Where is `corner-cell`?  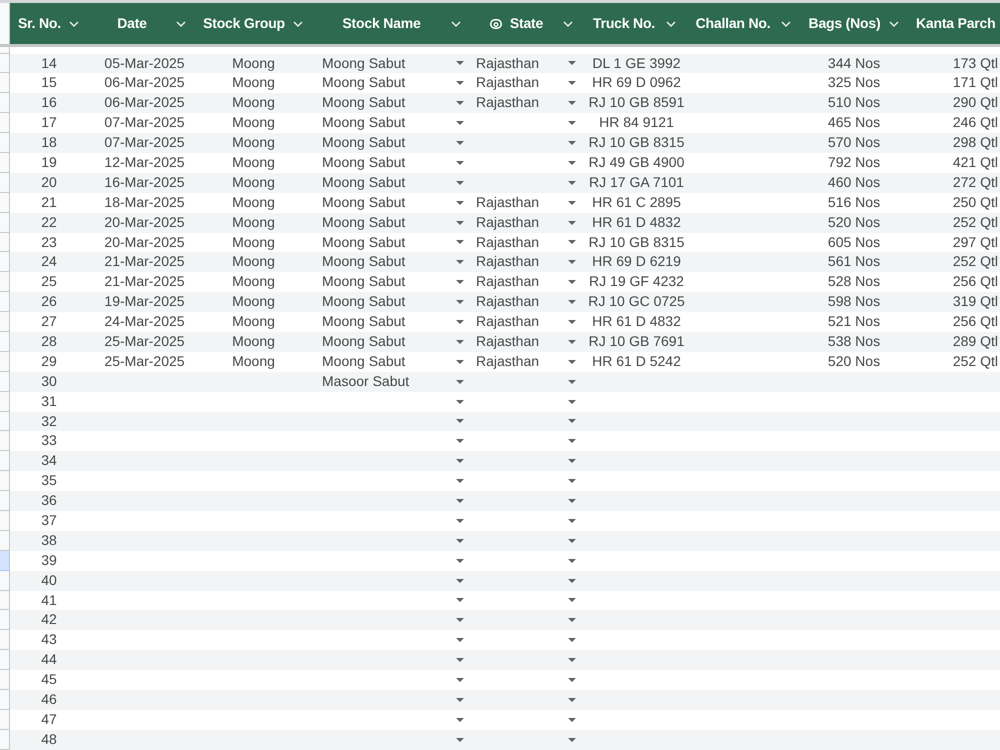 corner-cell is located at coordinates (5, 23).